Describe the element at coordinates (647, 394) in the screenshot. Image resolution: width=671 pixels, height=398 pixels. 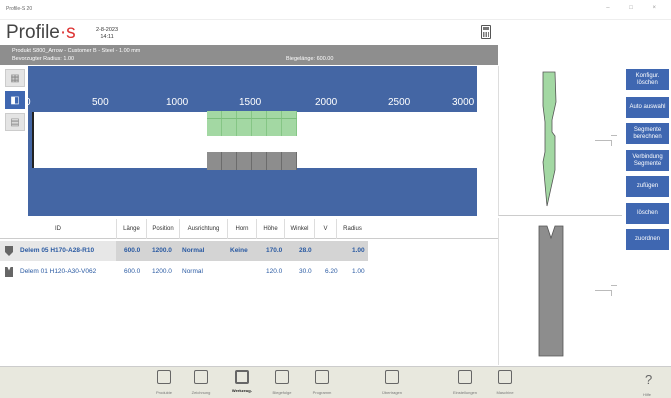
I see `help-label: Hilfe` at that location.